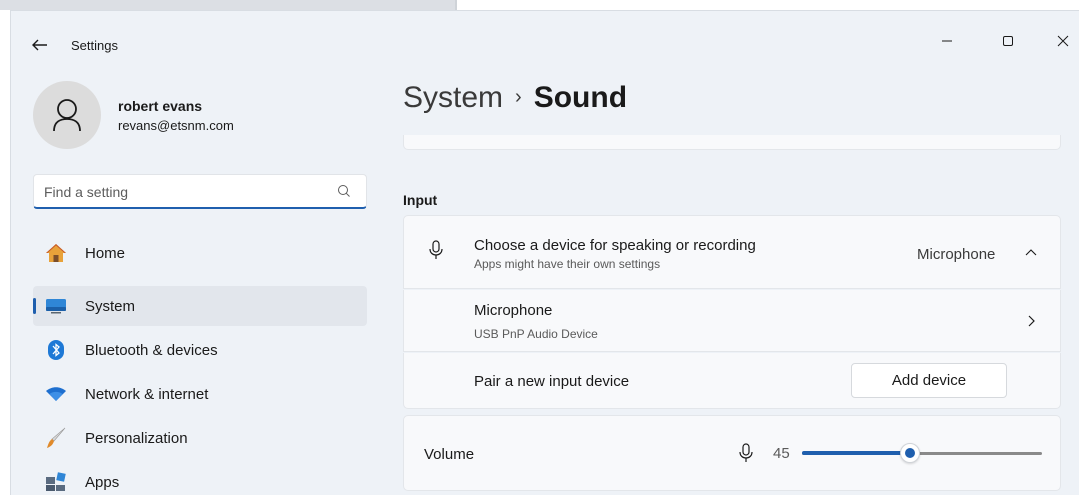  Describe the element at coordinates (102, 482) in the screenshot. I see `sidebar-item-label: Apps` at that location.